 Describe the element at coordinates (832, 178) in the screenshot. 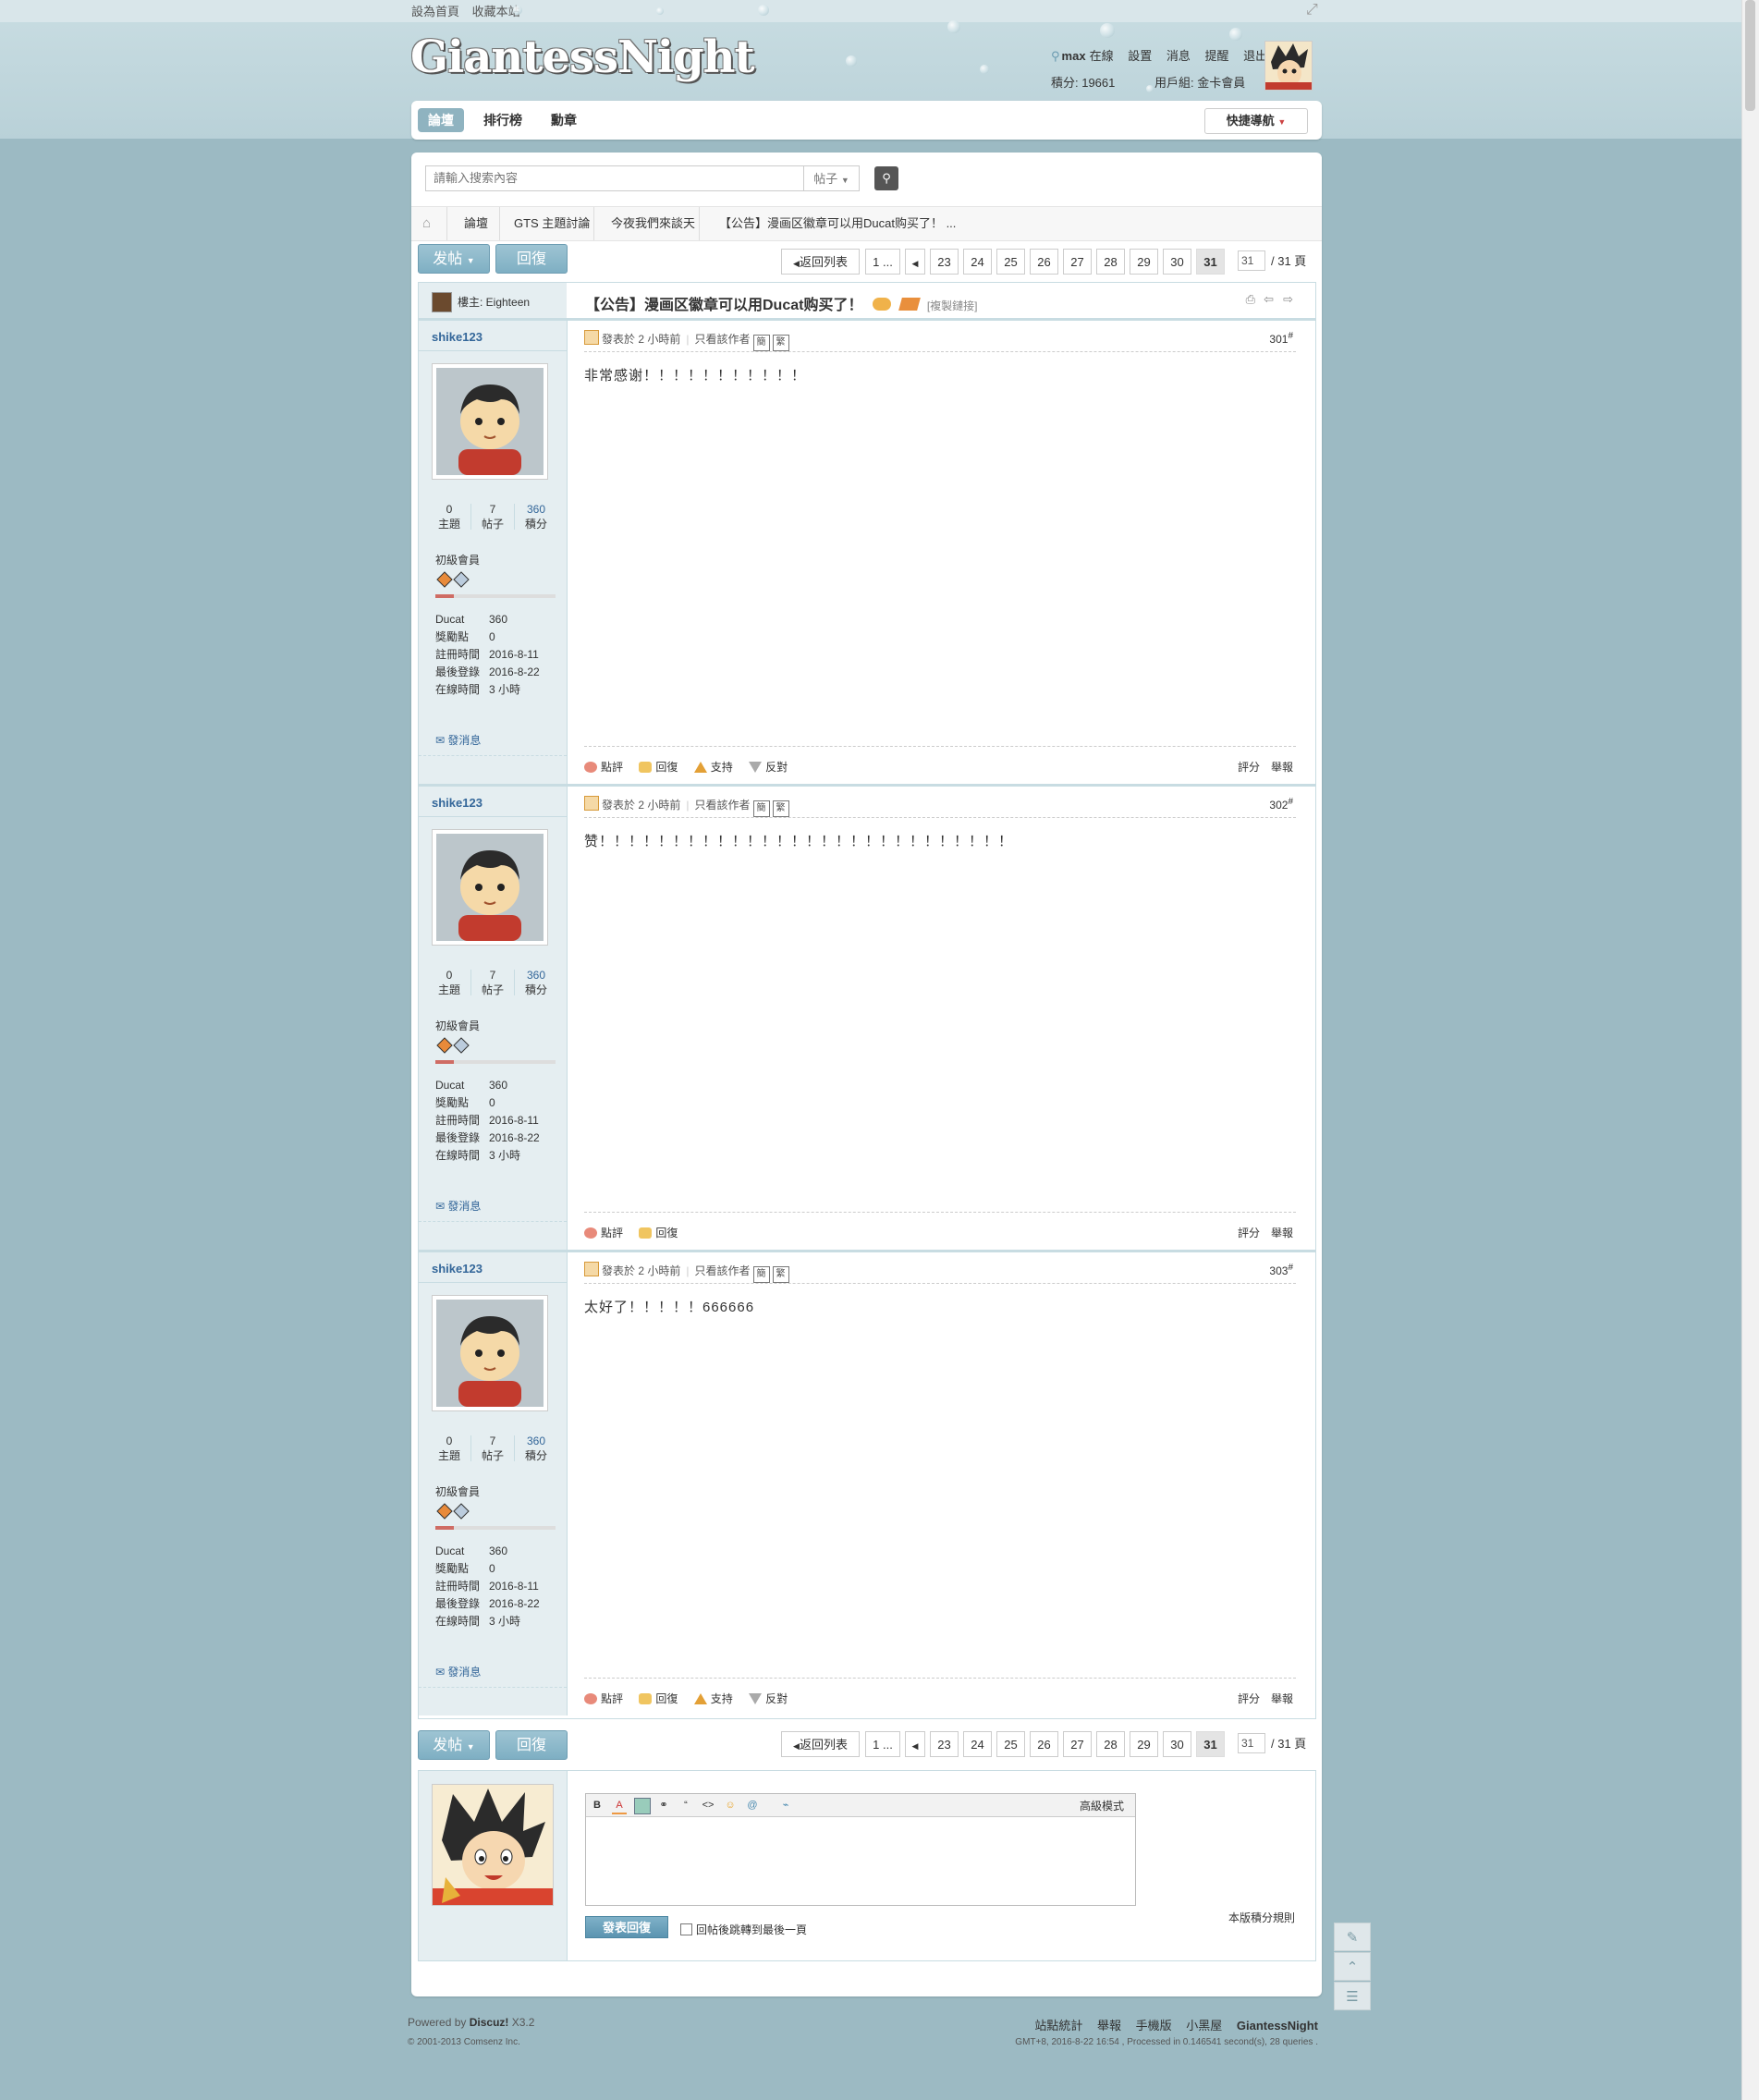

I see `search-type-select: 帖子 ▼` at that location.